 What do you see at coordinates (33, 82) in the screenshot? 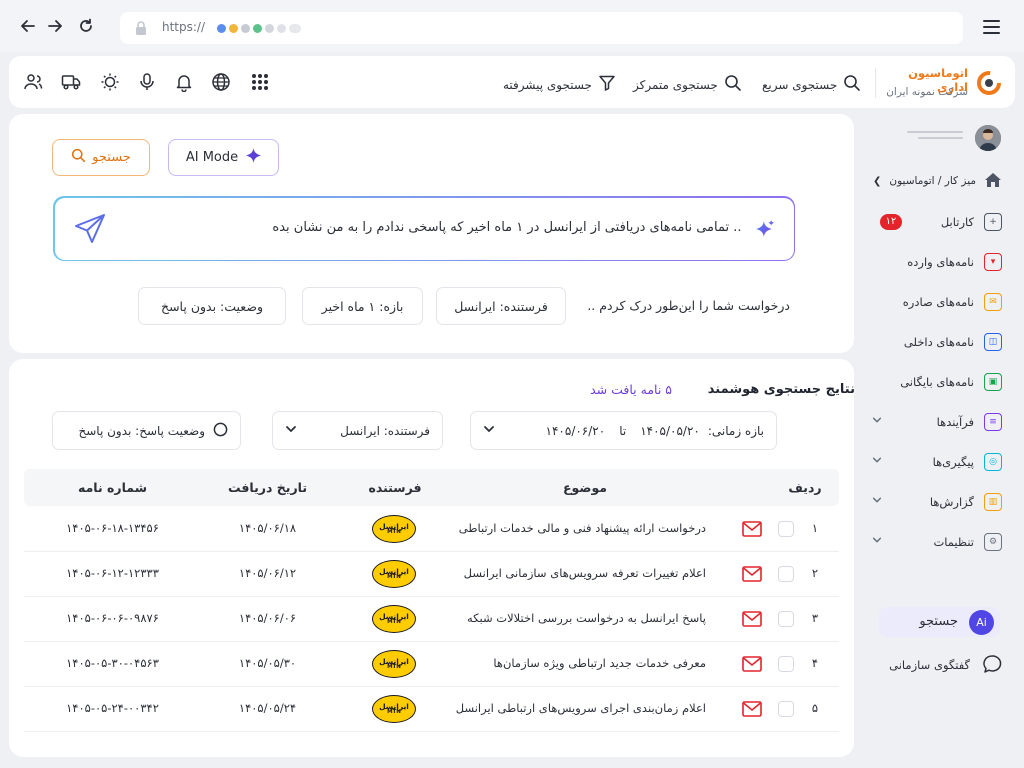
I see `users-icon` at bounding box center [33, 82].